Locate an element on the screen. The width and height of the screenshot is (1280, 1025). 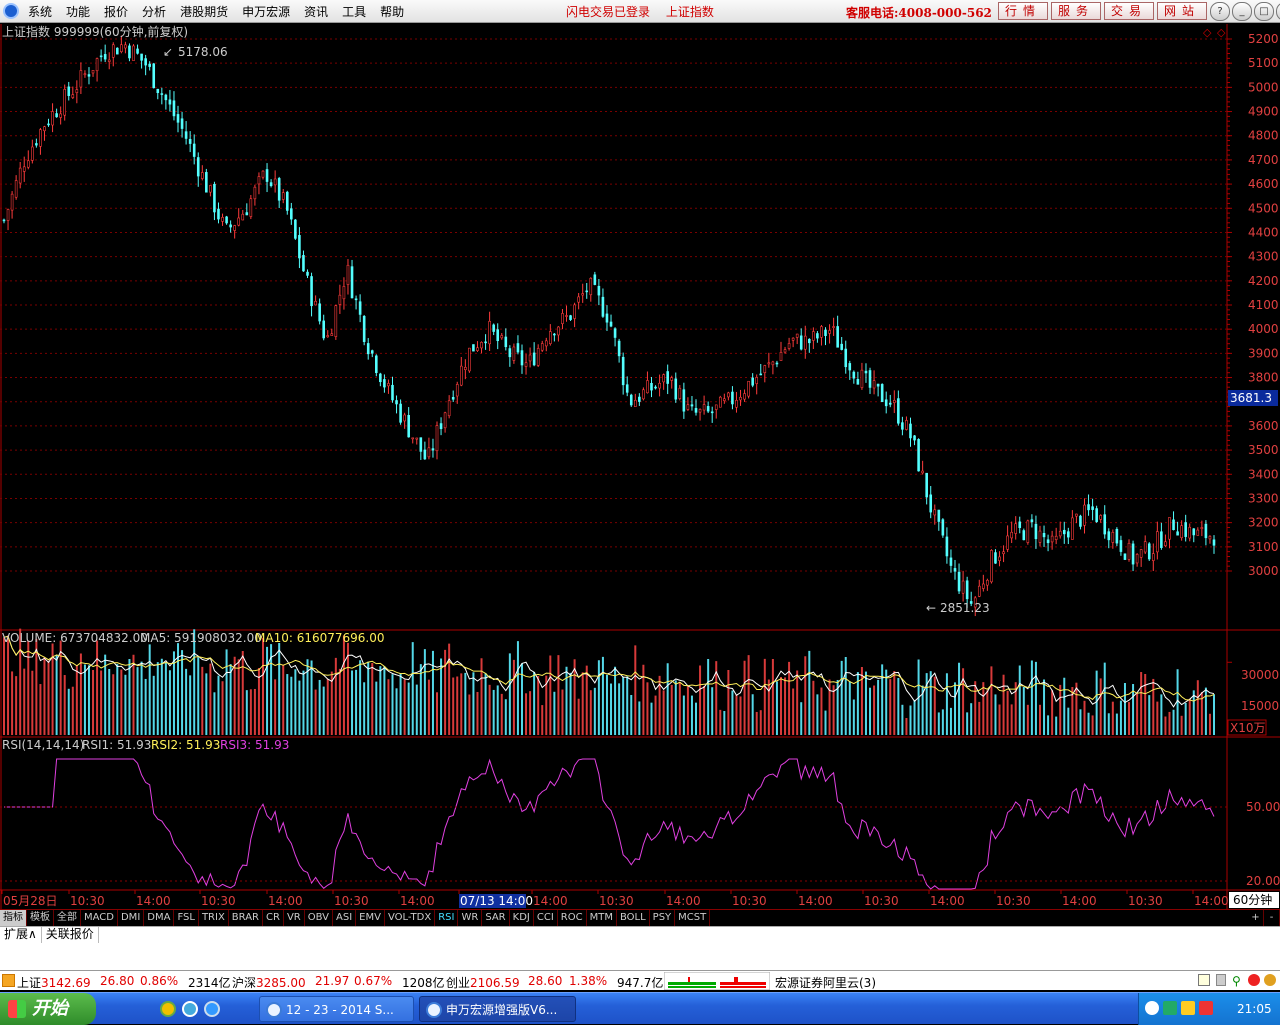
tab-mtm: MTM is located at coordinates (602, 918).